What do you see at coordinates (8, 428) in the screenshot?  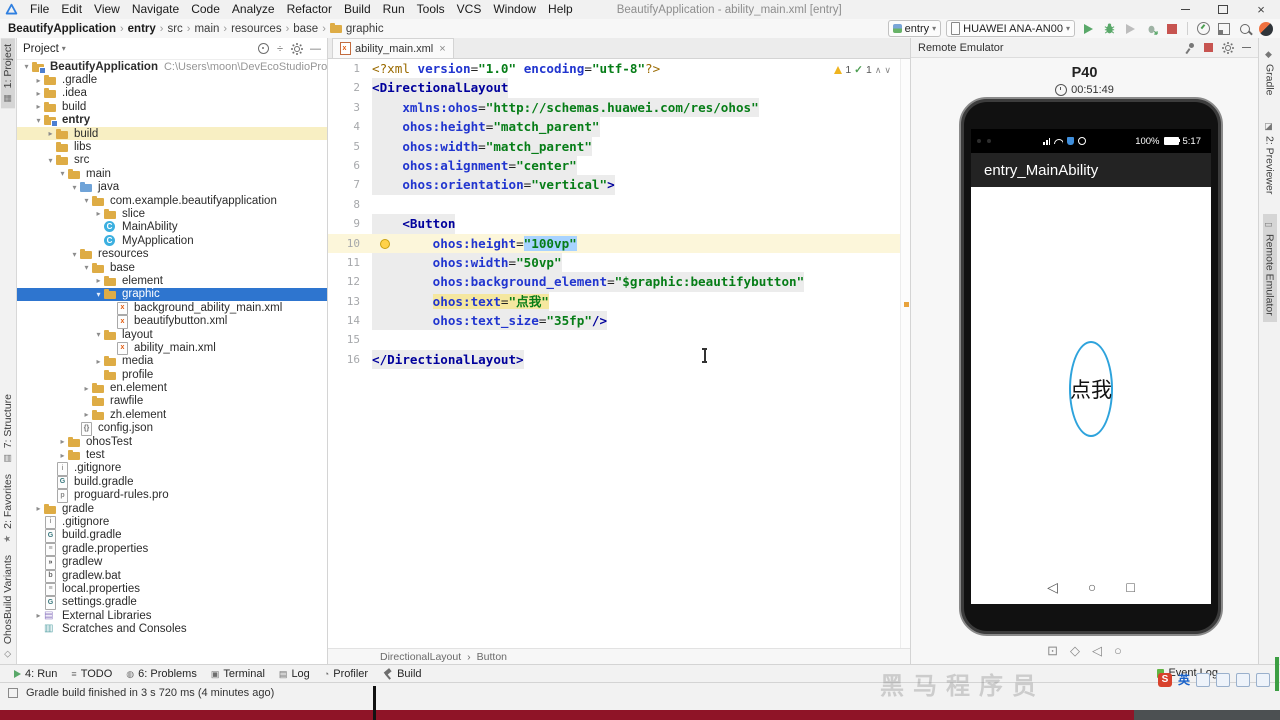 I see `toolwindow-tab-7-structure: ▤ 7: Structure` at bounding box center [8, 428].